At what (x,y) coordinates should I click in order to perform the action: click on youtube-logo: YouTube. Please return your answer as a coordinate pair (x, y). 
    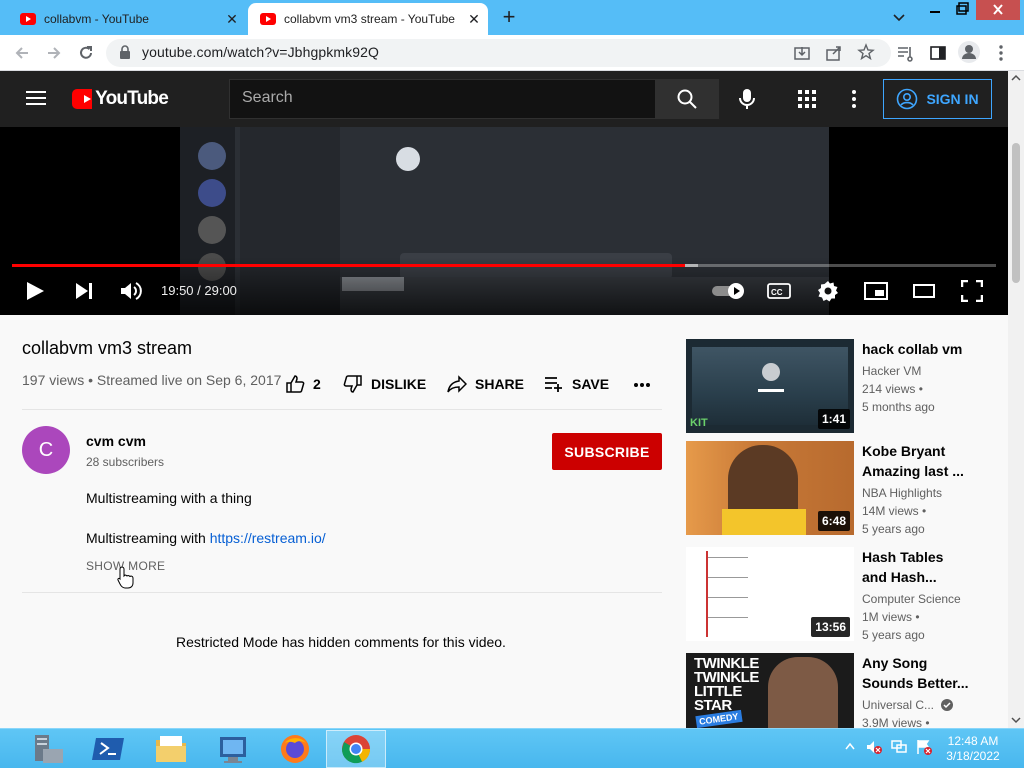
    Looking at the image, I should click on (120, 99).